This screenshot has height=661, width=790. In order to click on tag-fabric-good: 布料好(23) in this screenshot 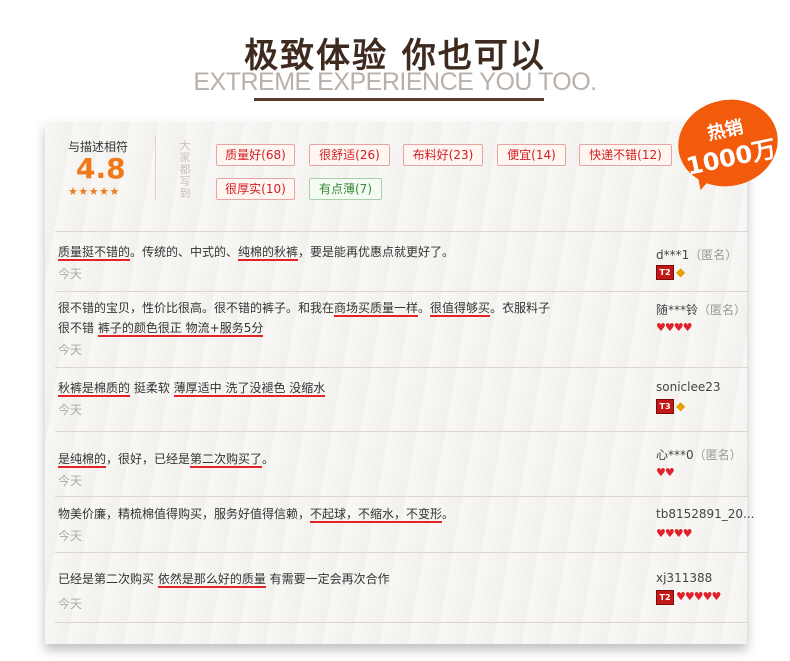, I will do `click(443, 155)`.